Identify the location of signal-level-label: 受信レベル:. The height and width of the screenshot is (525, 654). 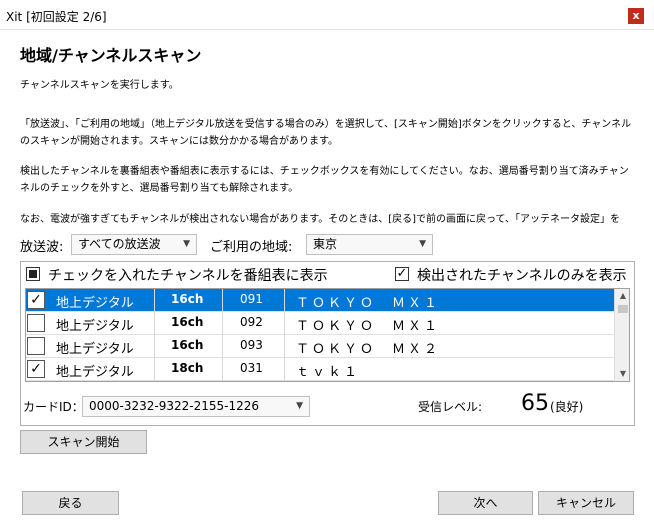
(450, 407).